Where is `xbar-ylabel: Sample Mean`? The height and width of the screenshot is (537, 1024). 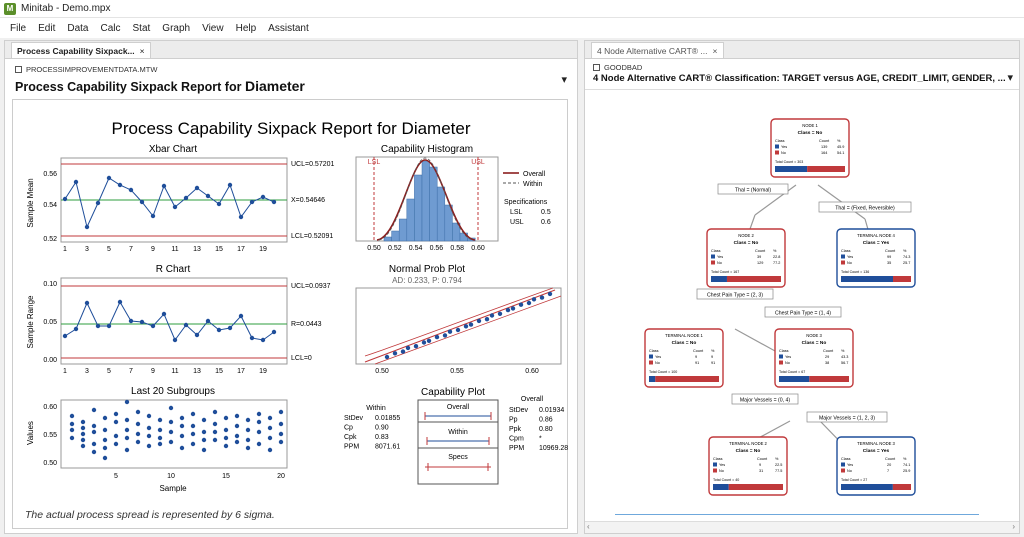
xbar-ylabel: Sample Mean is located at coordinates (30, 202).